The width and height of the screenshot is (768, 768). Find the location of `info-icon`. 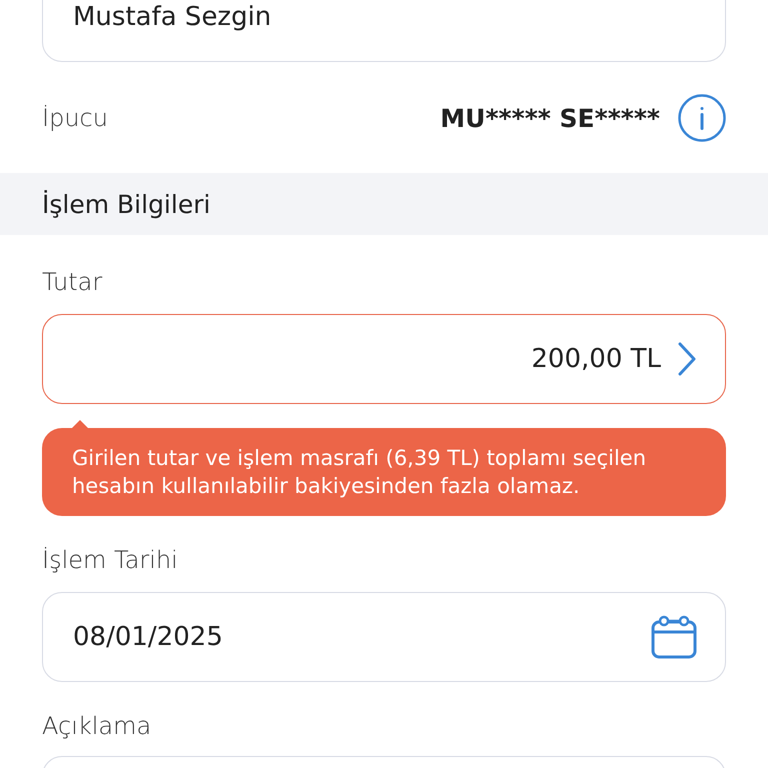

info-icon is located at coordinates (702, 118).